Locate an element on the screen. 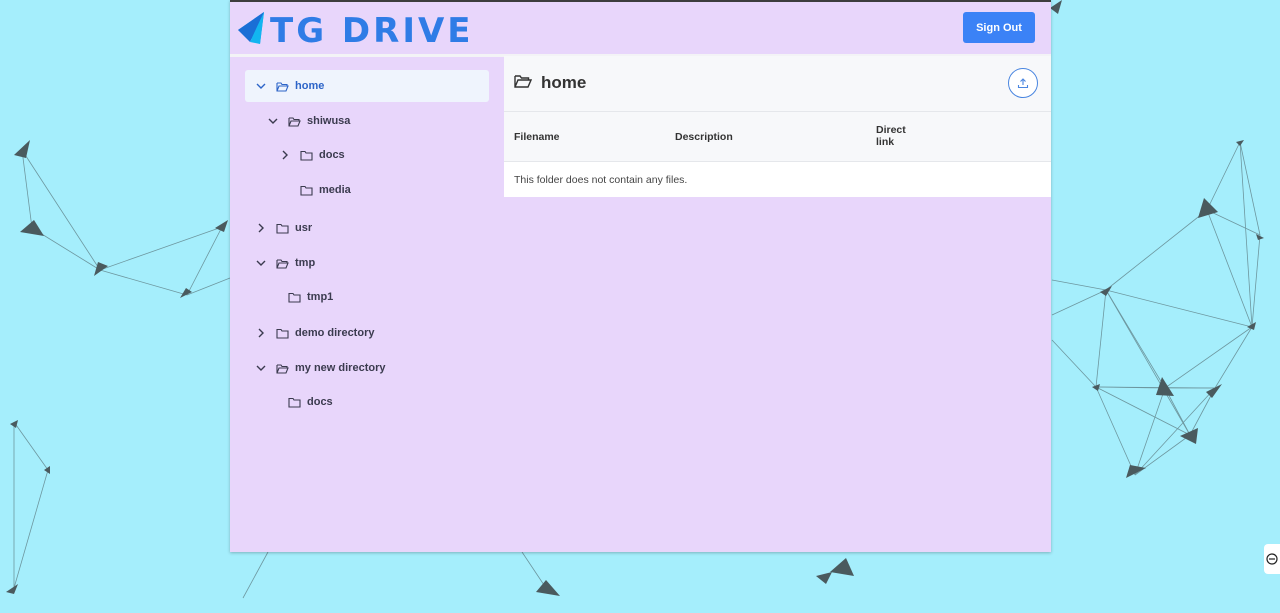  top-bar: TG DRIVE Sign Out is located at coordinates (640, 29).